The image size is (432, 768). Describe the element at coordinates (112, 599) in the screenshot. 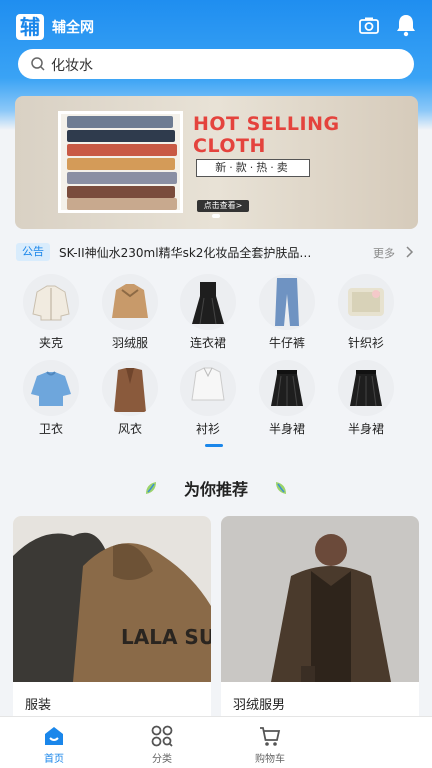

I see `product-image: LALA SUSU` at that location.